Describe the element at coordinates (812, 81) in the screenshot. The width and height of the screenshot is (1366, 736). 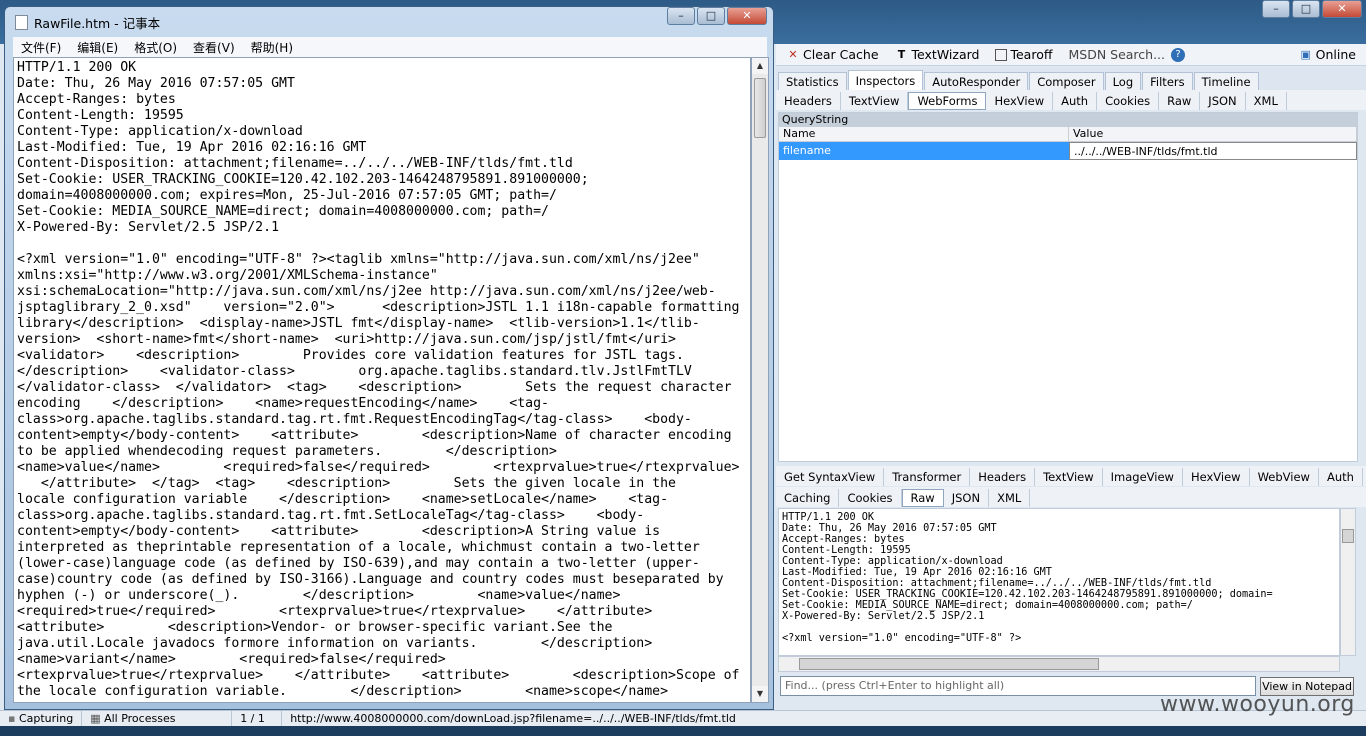
I see `tab-statistics: Statistics` at that location.